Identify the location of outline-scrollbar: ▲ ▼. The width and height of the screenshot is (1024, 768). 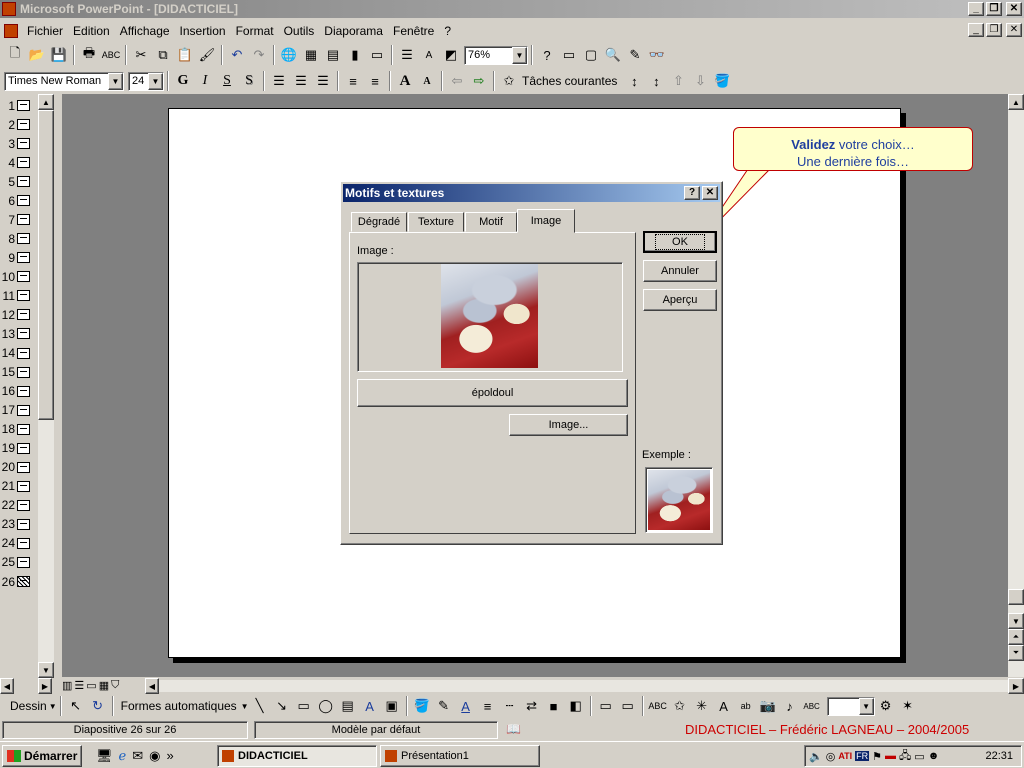
(46, 386).